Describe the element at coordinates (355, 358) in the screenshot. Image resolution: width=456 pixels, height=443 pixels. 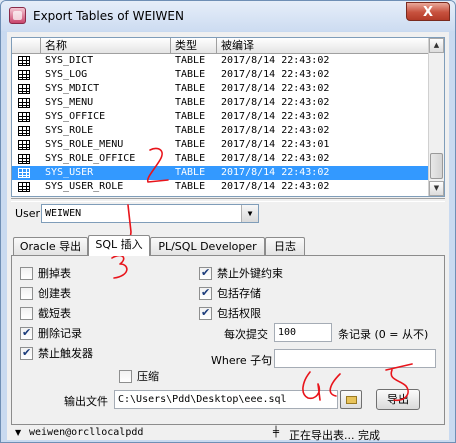
I see `where-clause-input` at that location.